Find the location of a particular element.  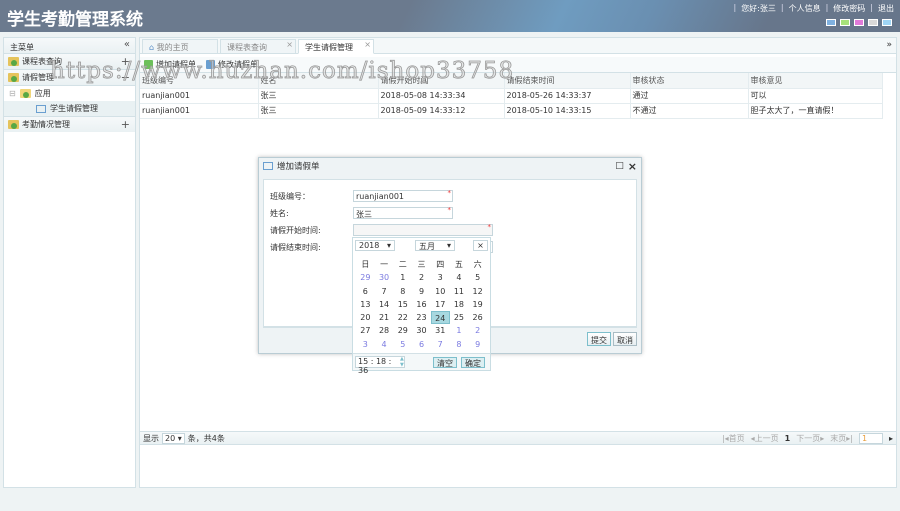

tab-menu-icon: » is located at coordinates (889, 45).